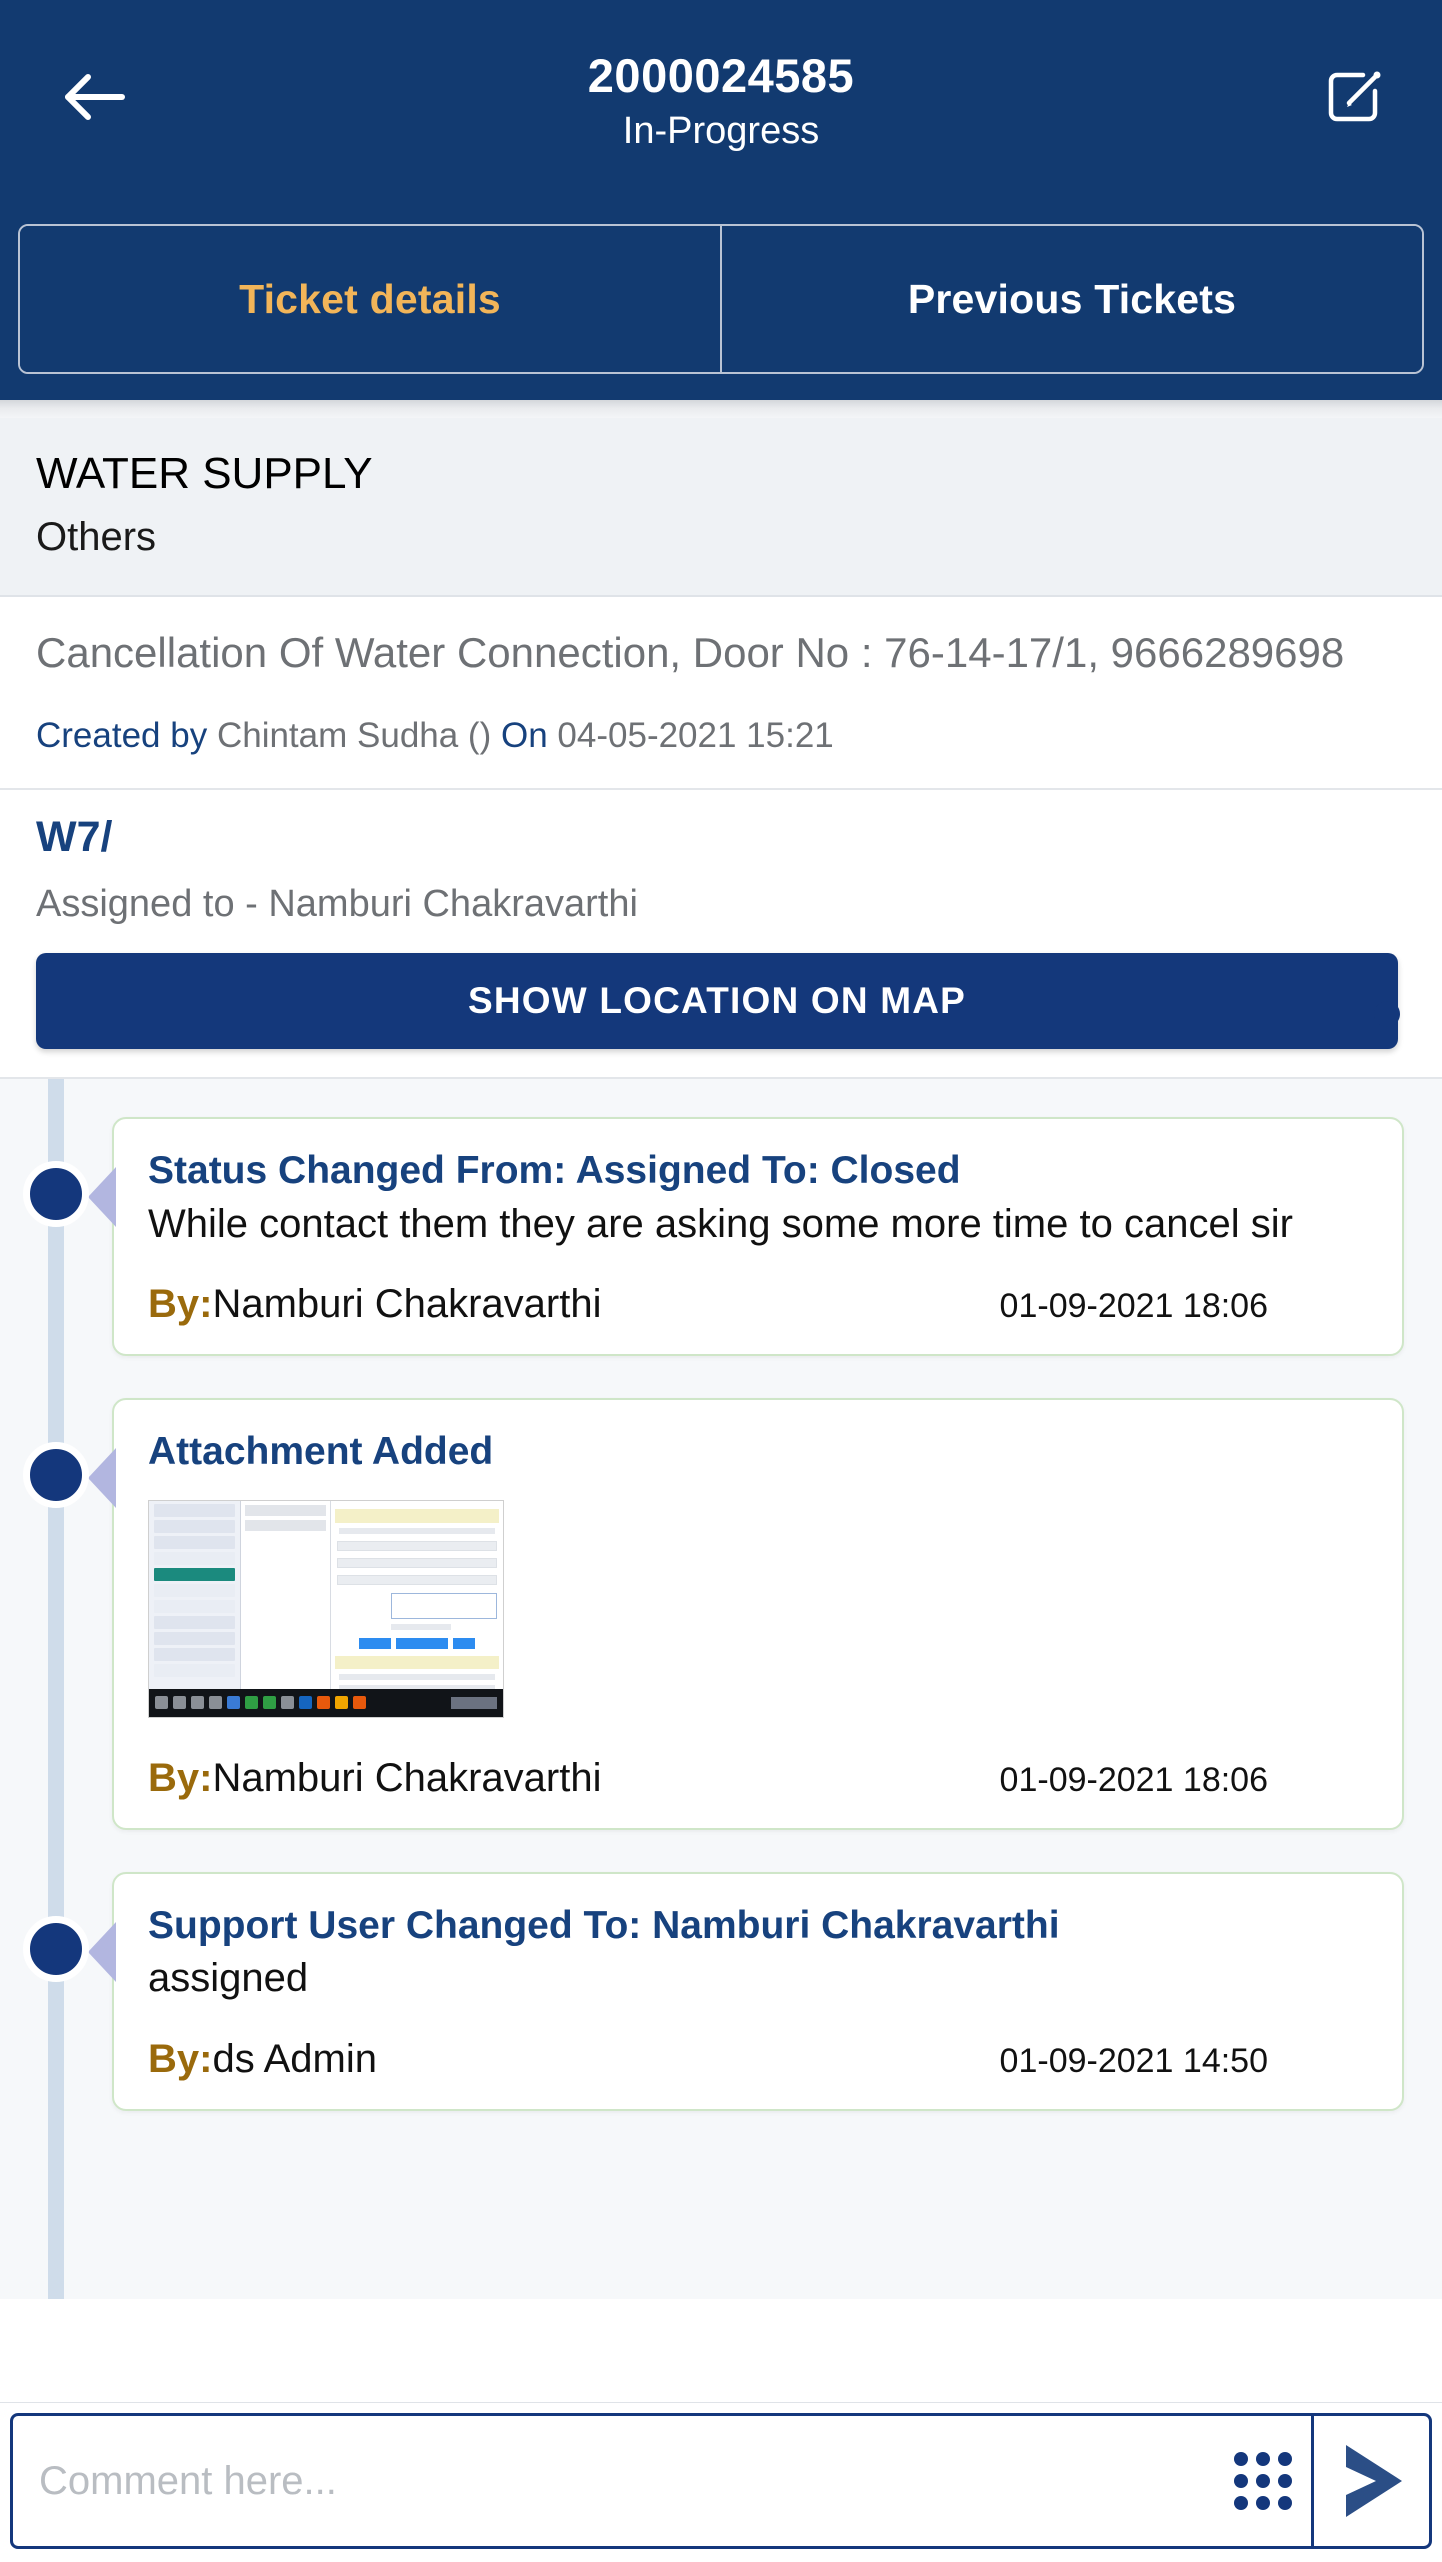 The width and height of the screenshot is (1442, 2562). I want to click on edit-square-pencil-icon, so click(1354, 96).